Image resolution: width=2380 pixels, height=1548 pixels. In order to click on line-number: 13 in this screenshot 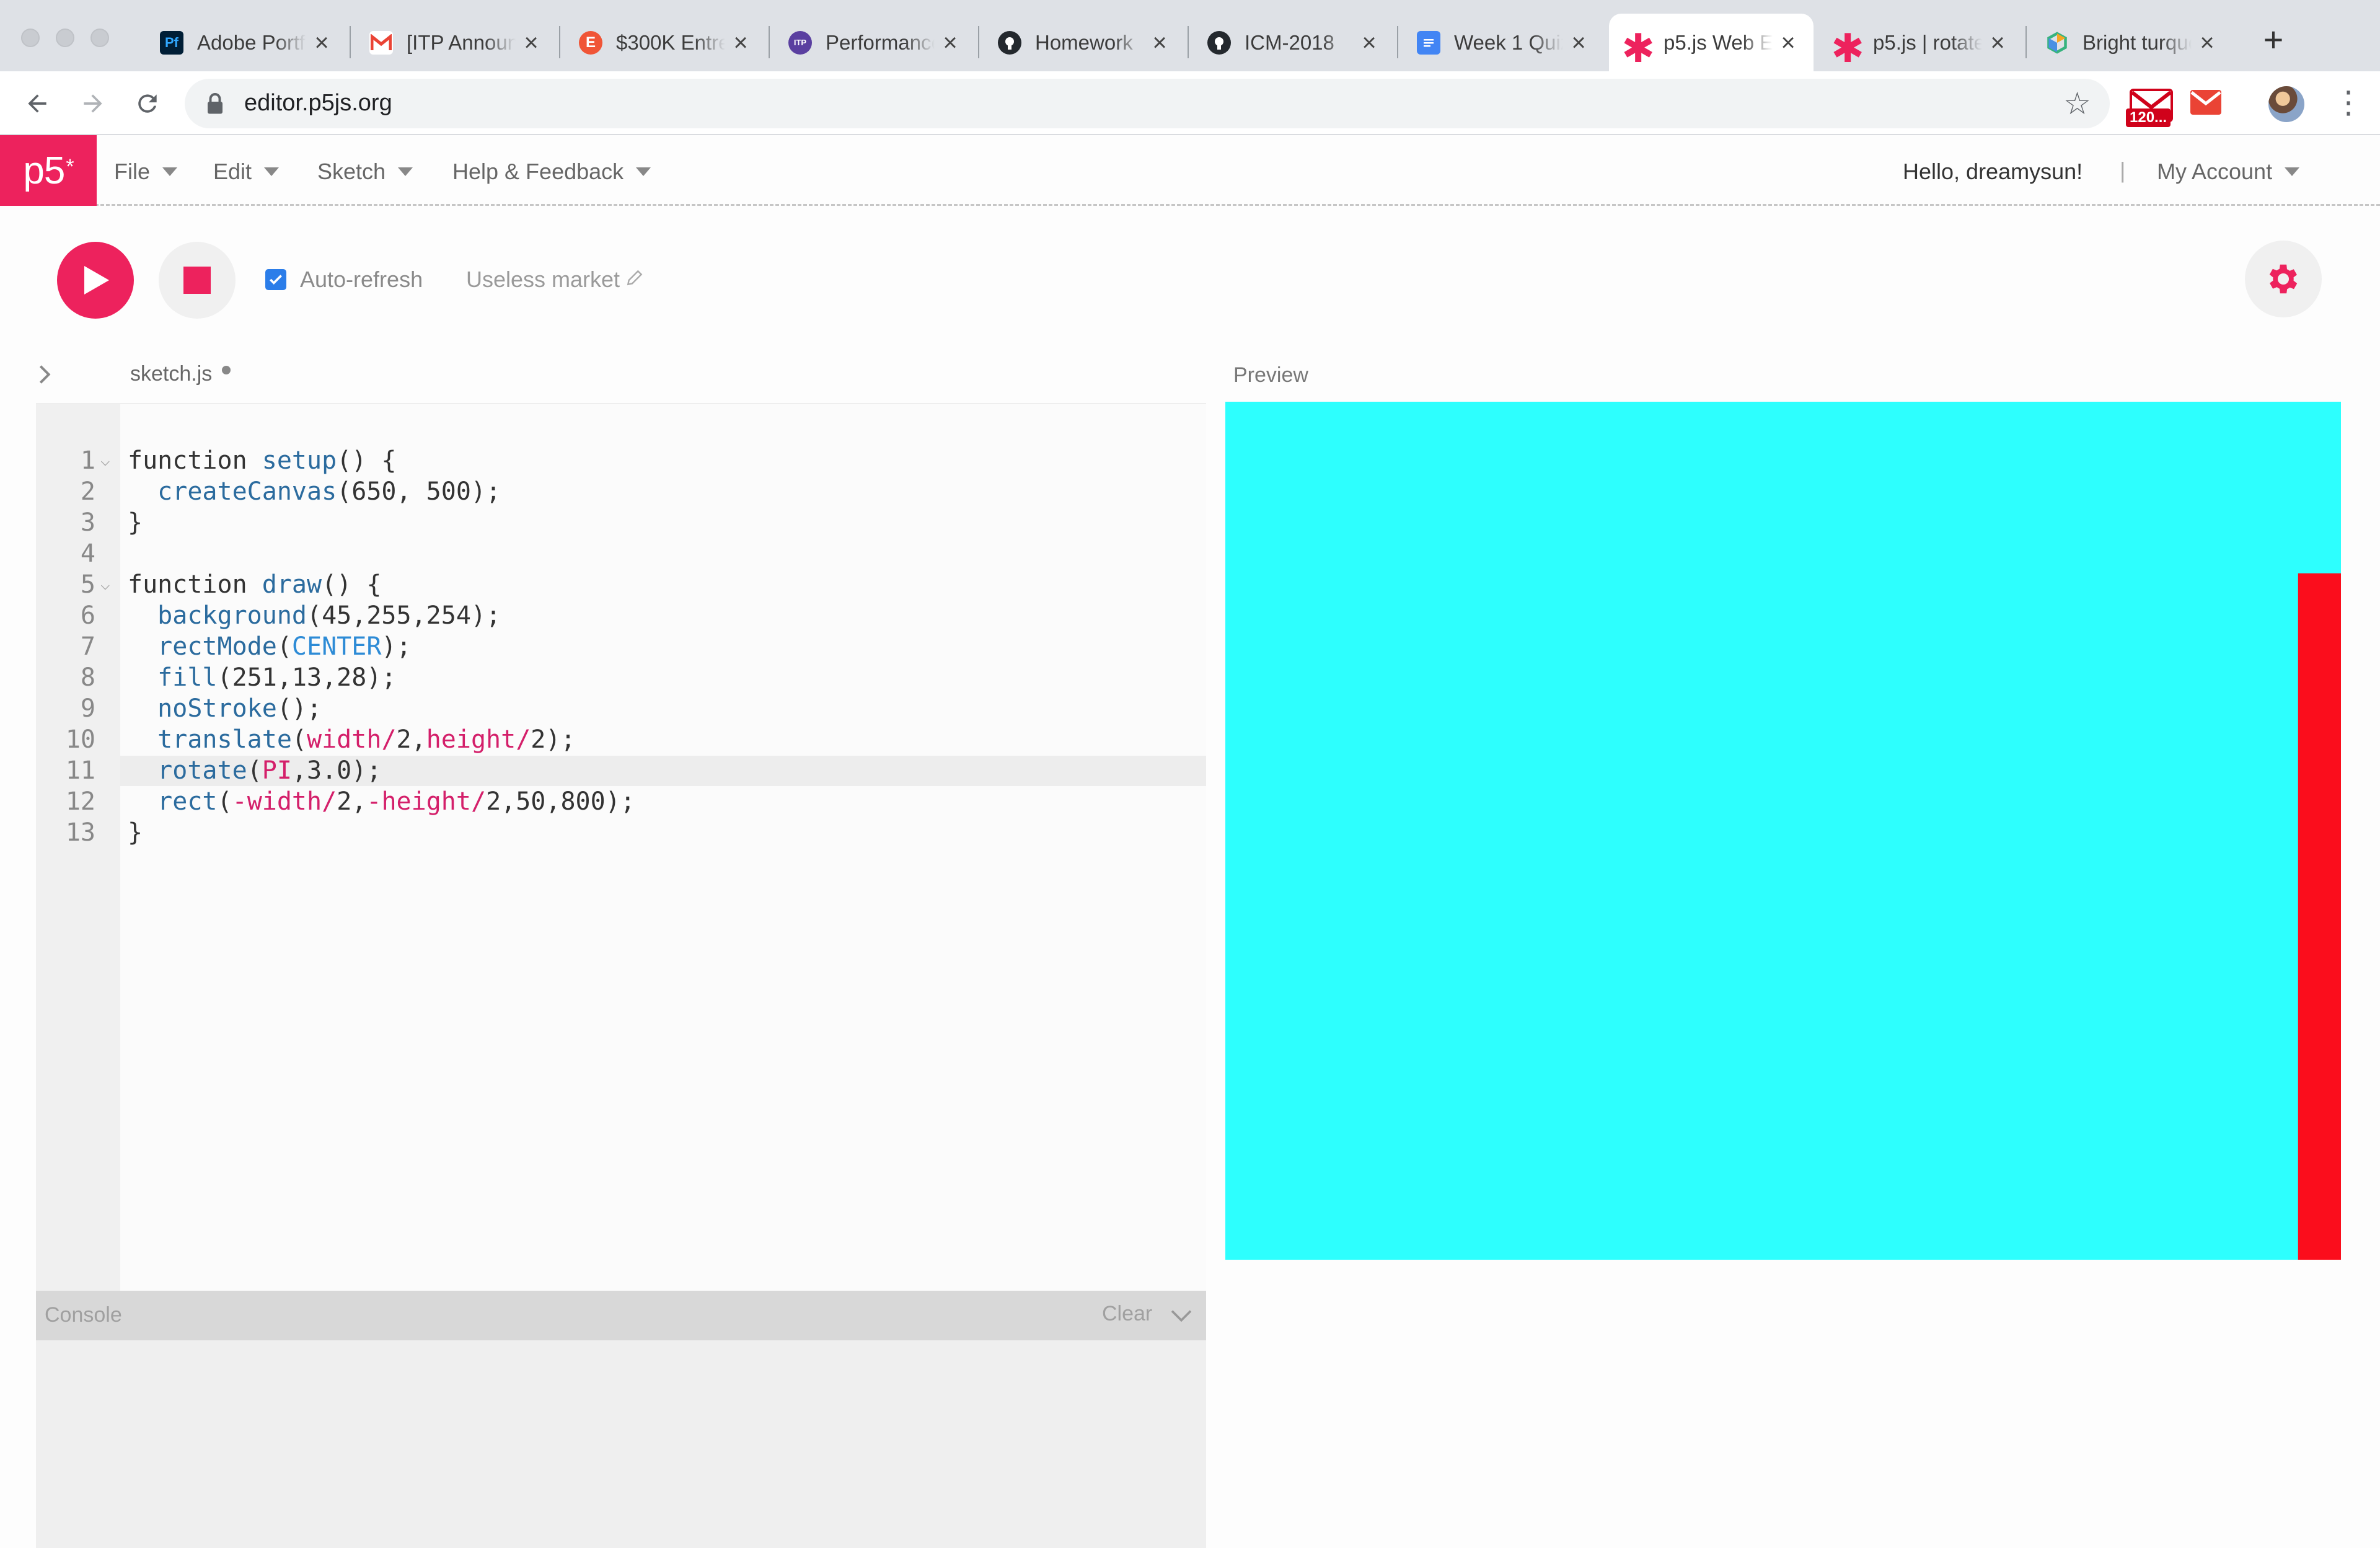, I will do `click(80, 832)`.